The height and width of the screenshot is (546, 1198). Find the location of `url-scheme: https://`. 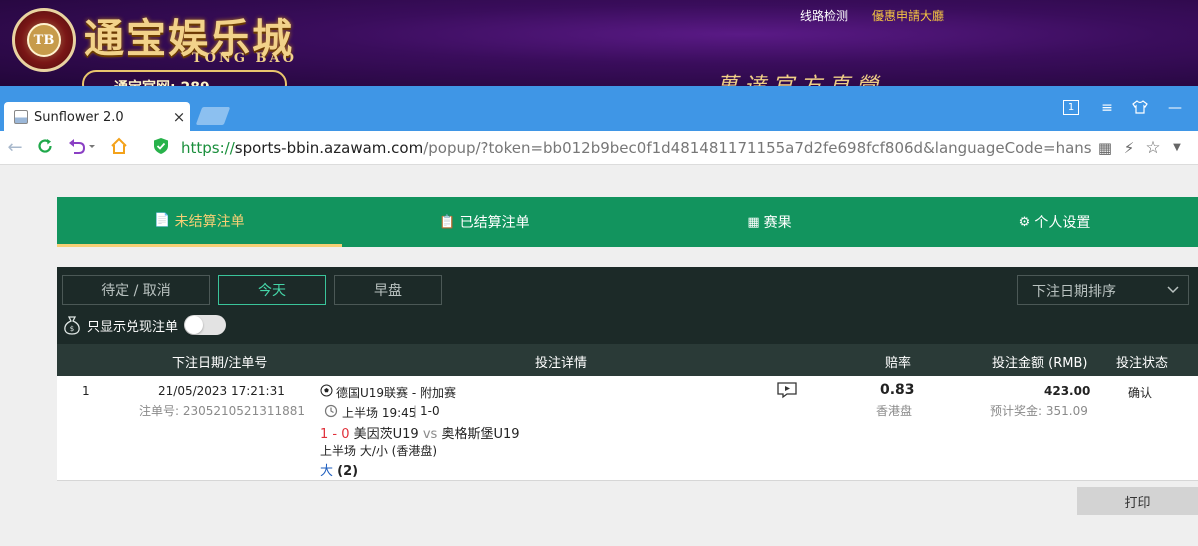

url-scheme: https:// is located at coordinates (208, 148).